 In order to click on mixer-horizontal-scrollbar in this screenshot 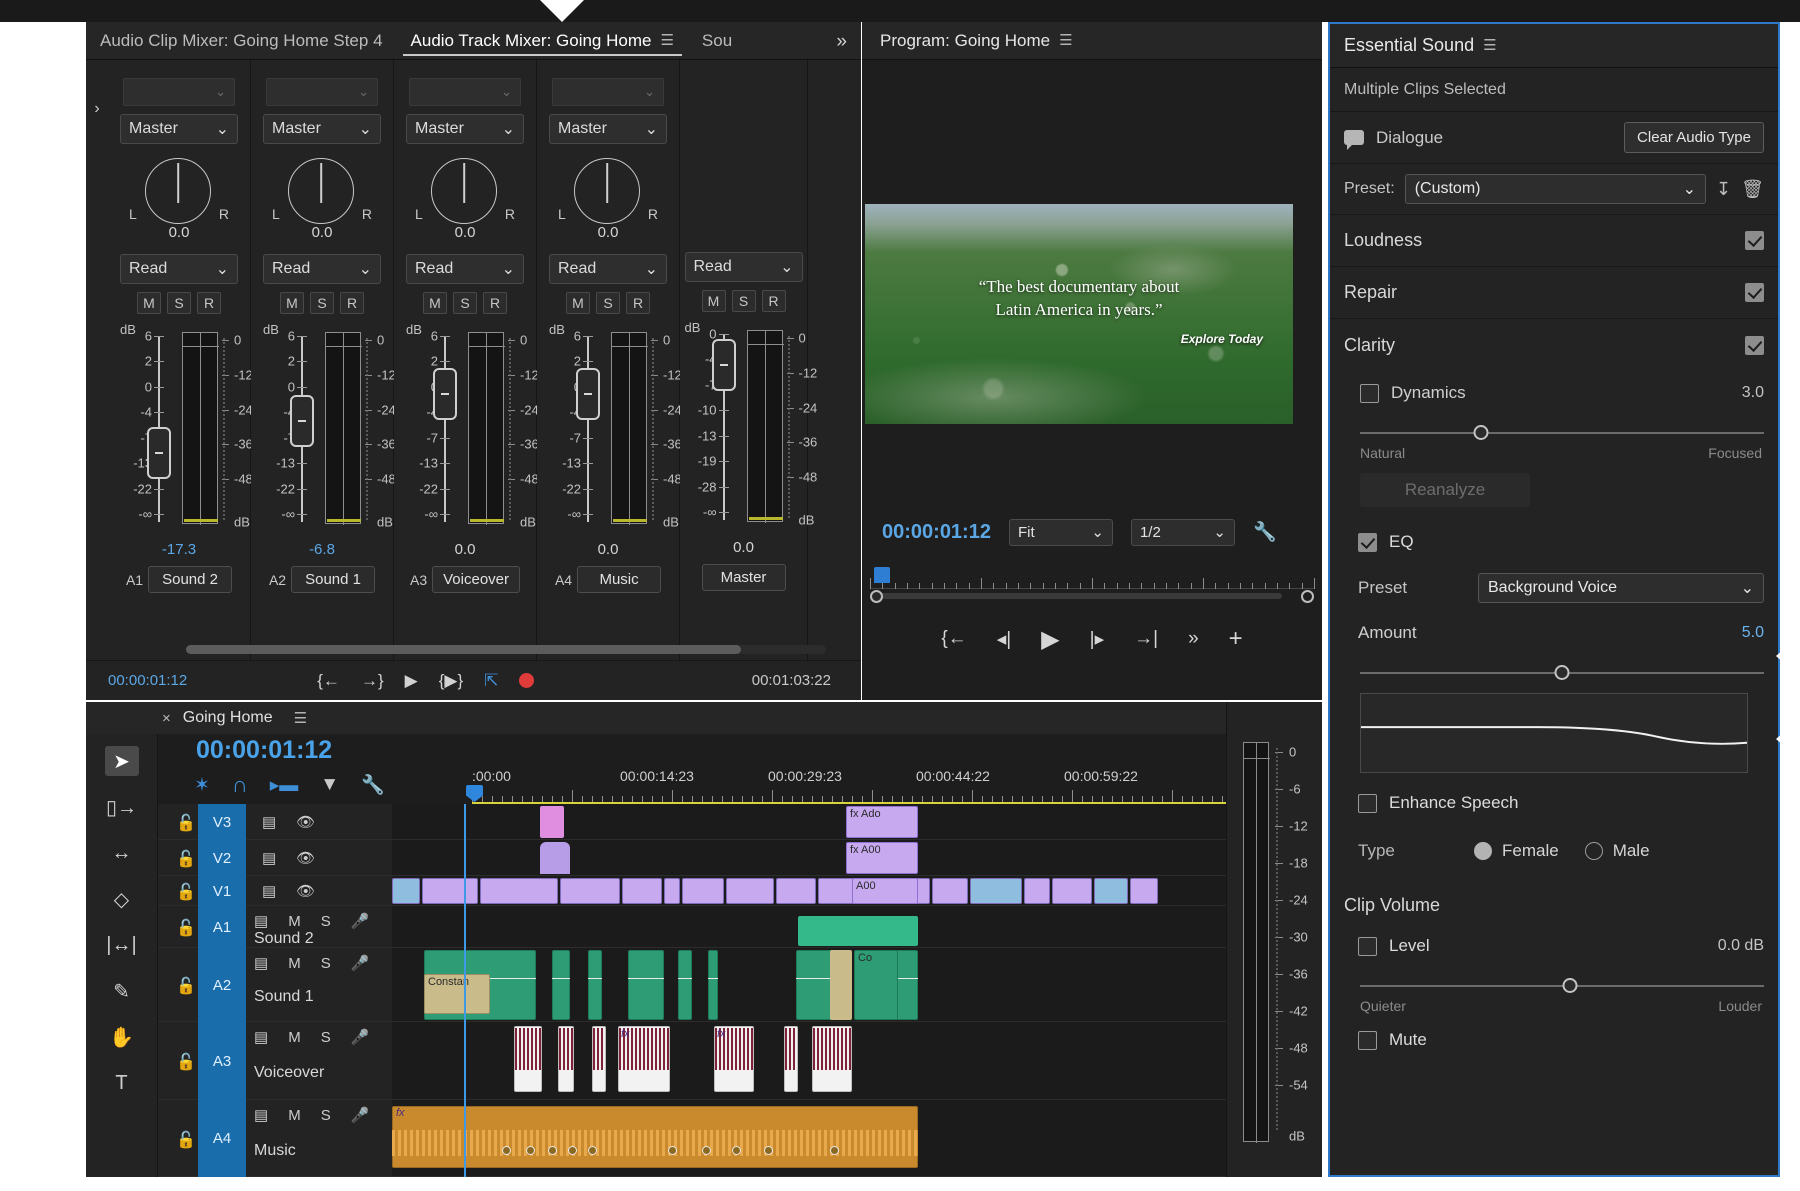, I will do `click(506, 649)`.